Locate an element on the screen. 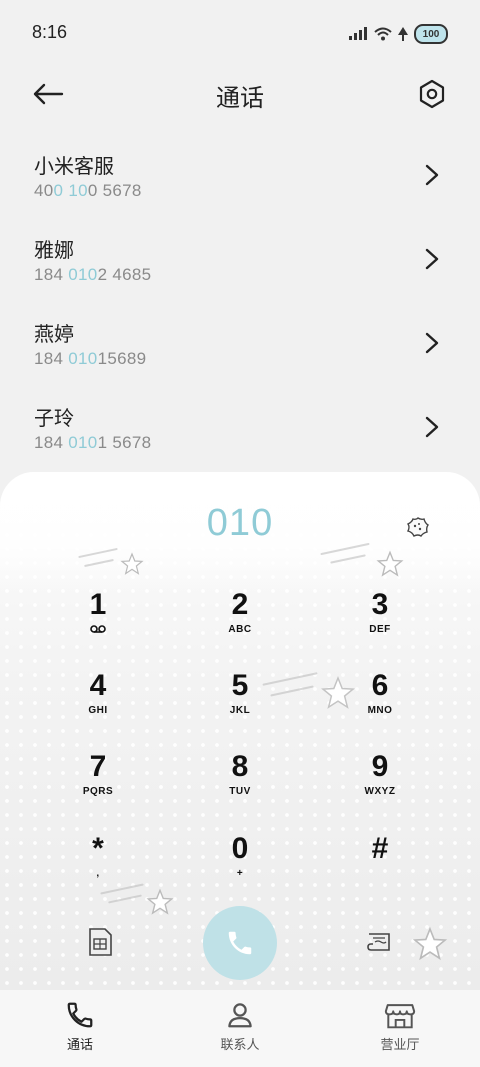 The width and height of the screenshot is (480, 1067). key-letters: TUV is located at coordinates (240, 791).